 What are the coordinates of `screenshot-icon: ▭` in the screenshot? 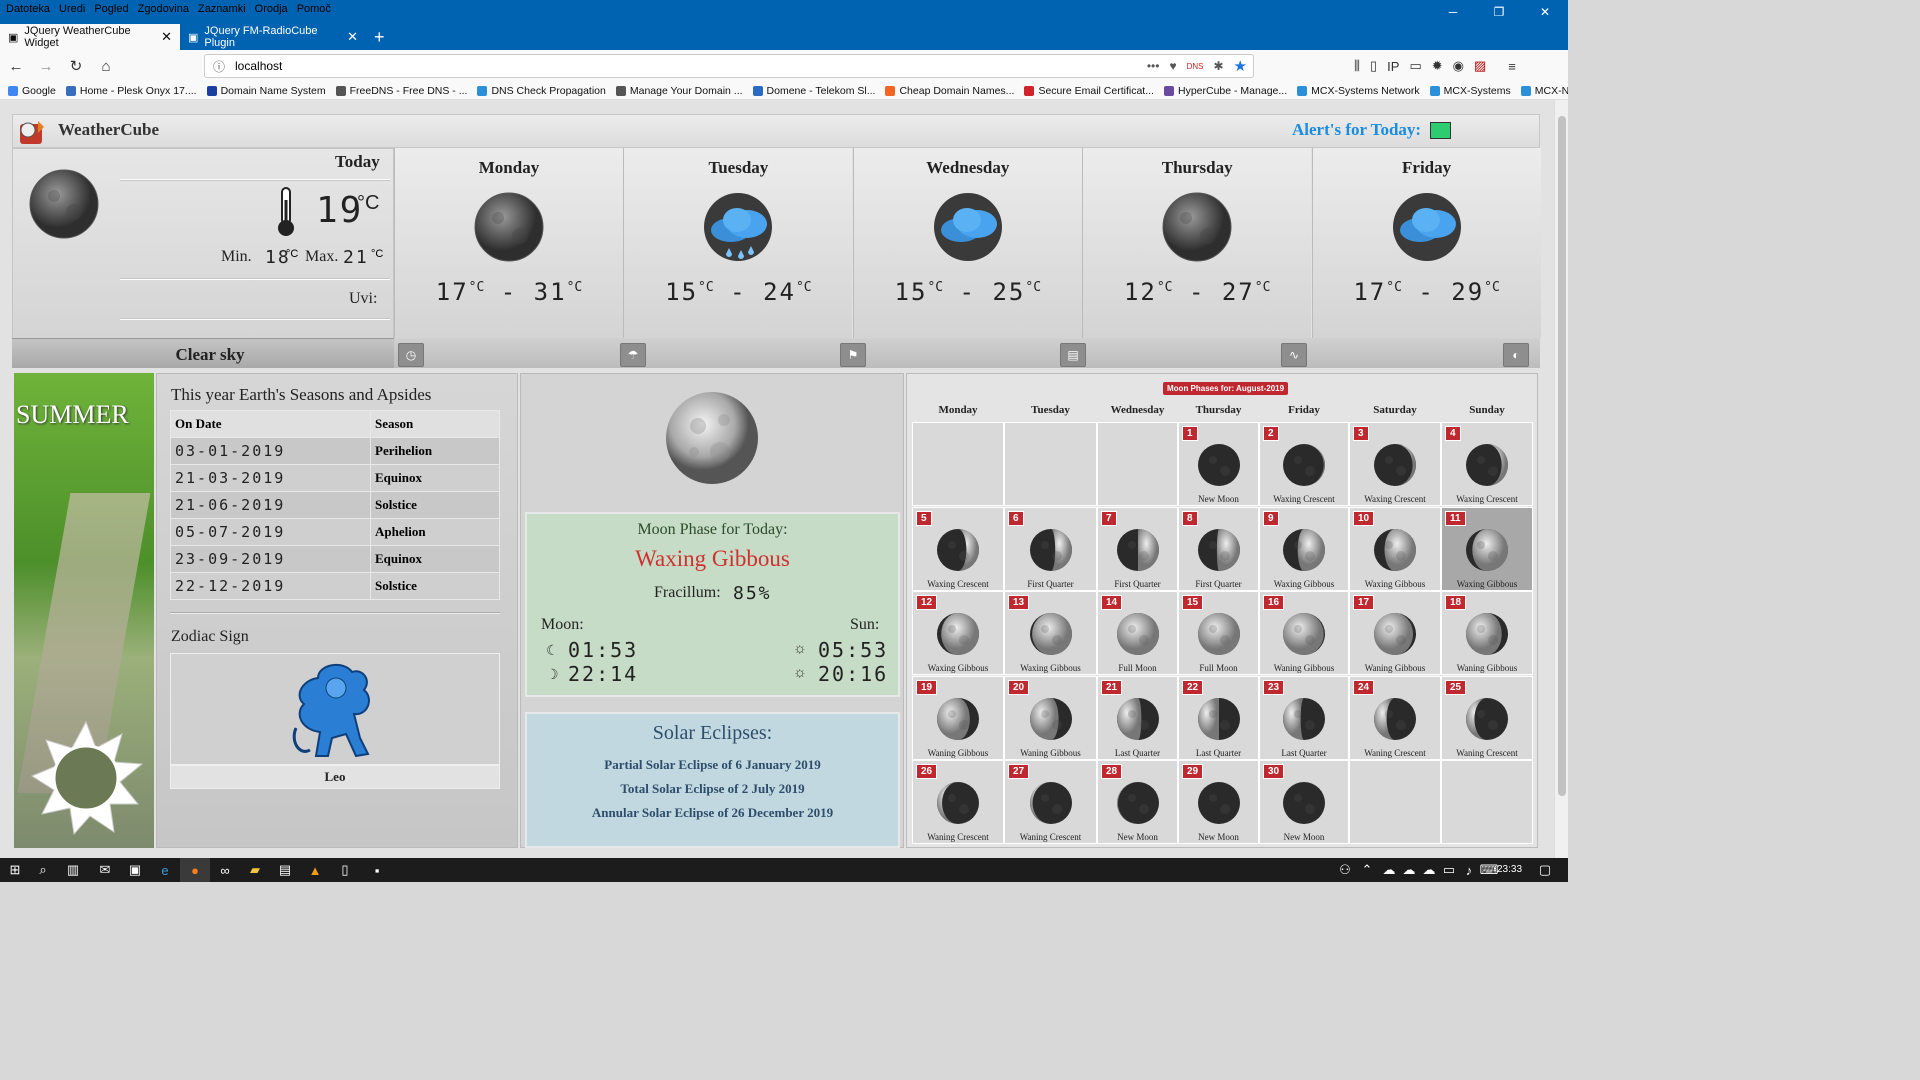 It's located at (1415, 66).